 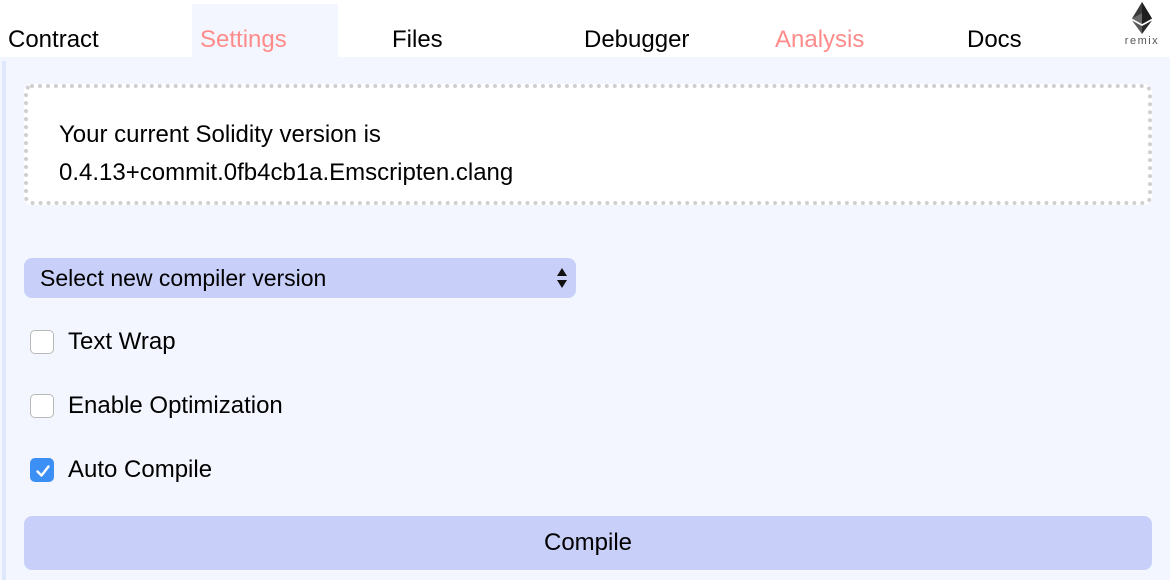 What do you see at coordinates (265, 30) in the screenshot?
I see `tab-settings: Settings` at bounding box center [265, 30].